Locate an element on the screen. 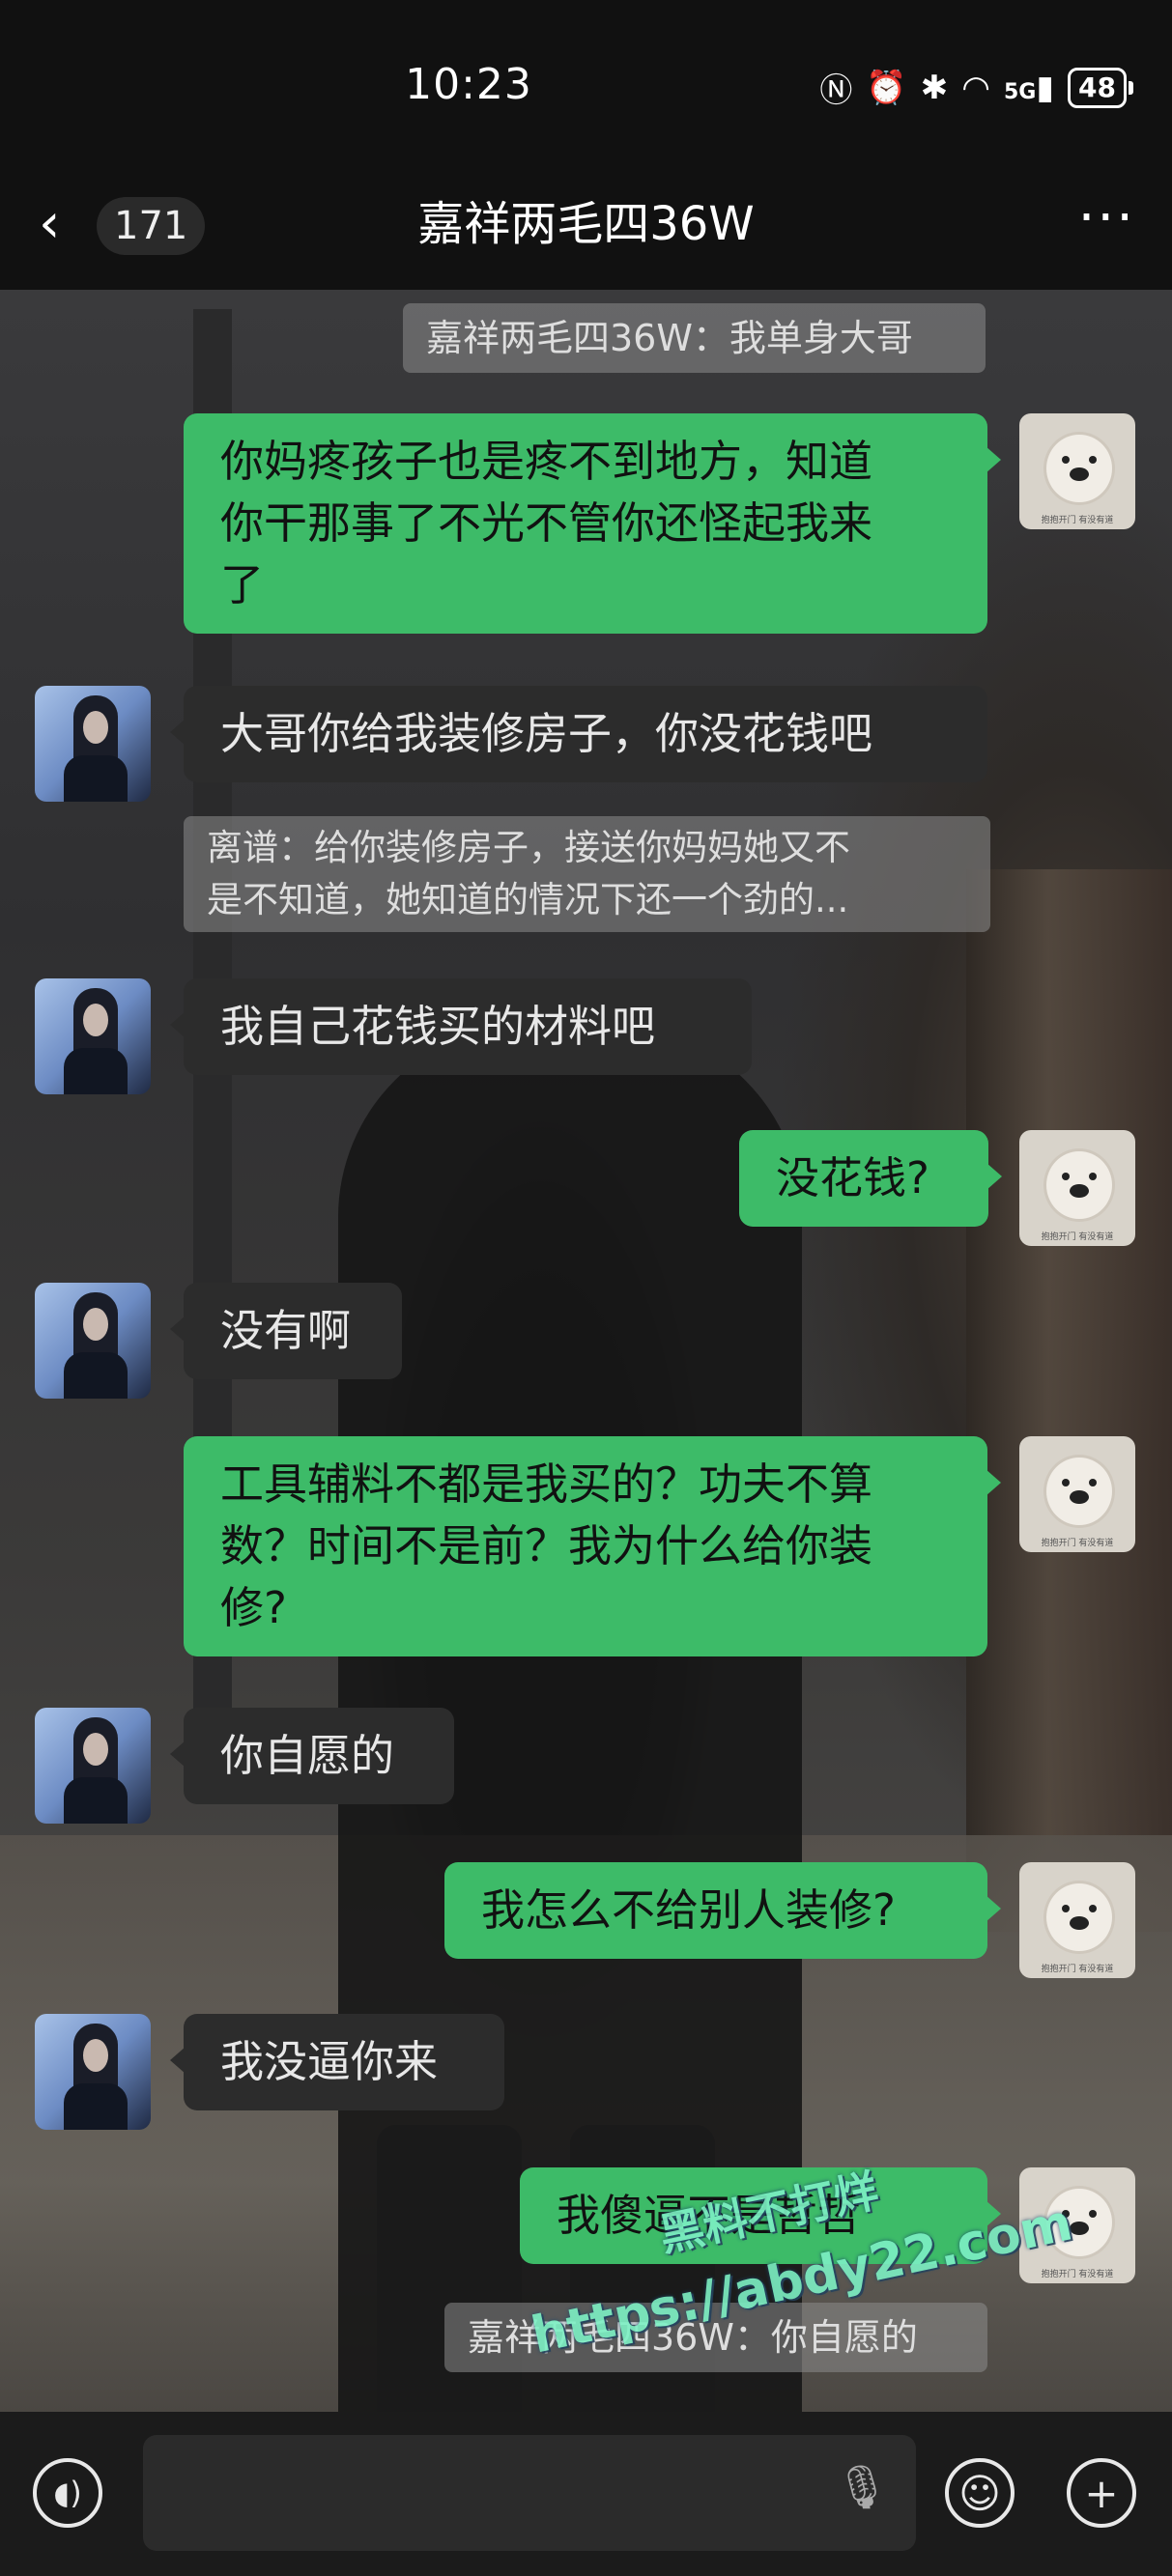 The width and height of the screenshot is (1172, 2576). more-icon: ··· is located at coordinates (1106, 217).